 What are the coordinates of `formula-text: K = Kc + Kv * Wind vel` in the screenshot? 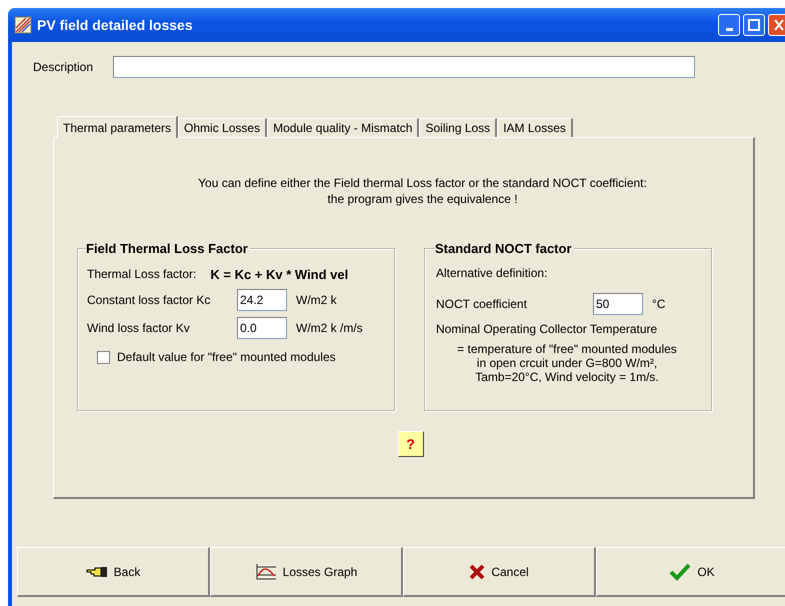 It's located at (279, 274).